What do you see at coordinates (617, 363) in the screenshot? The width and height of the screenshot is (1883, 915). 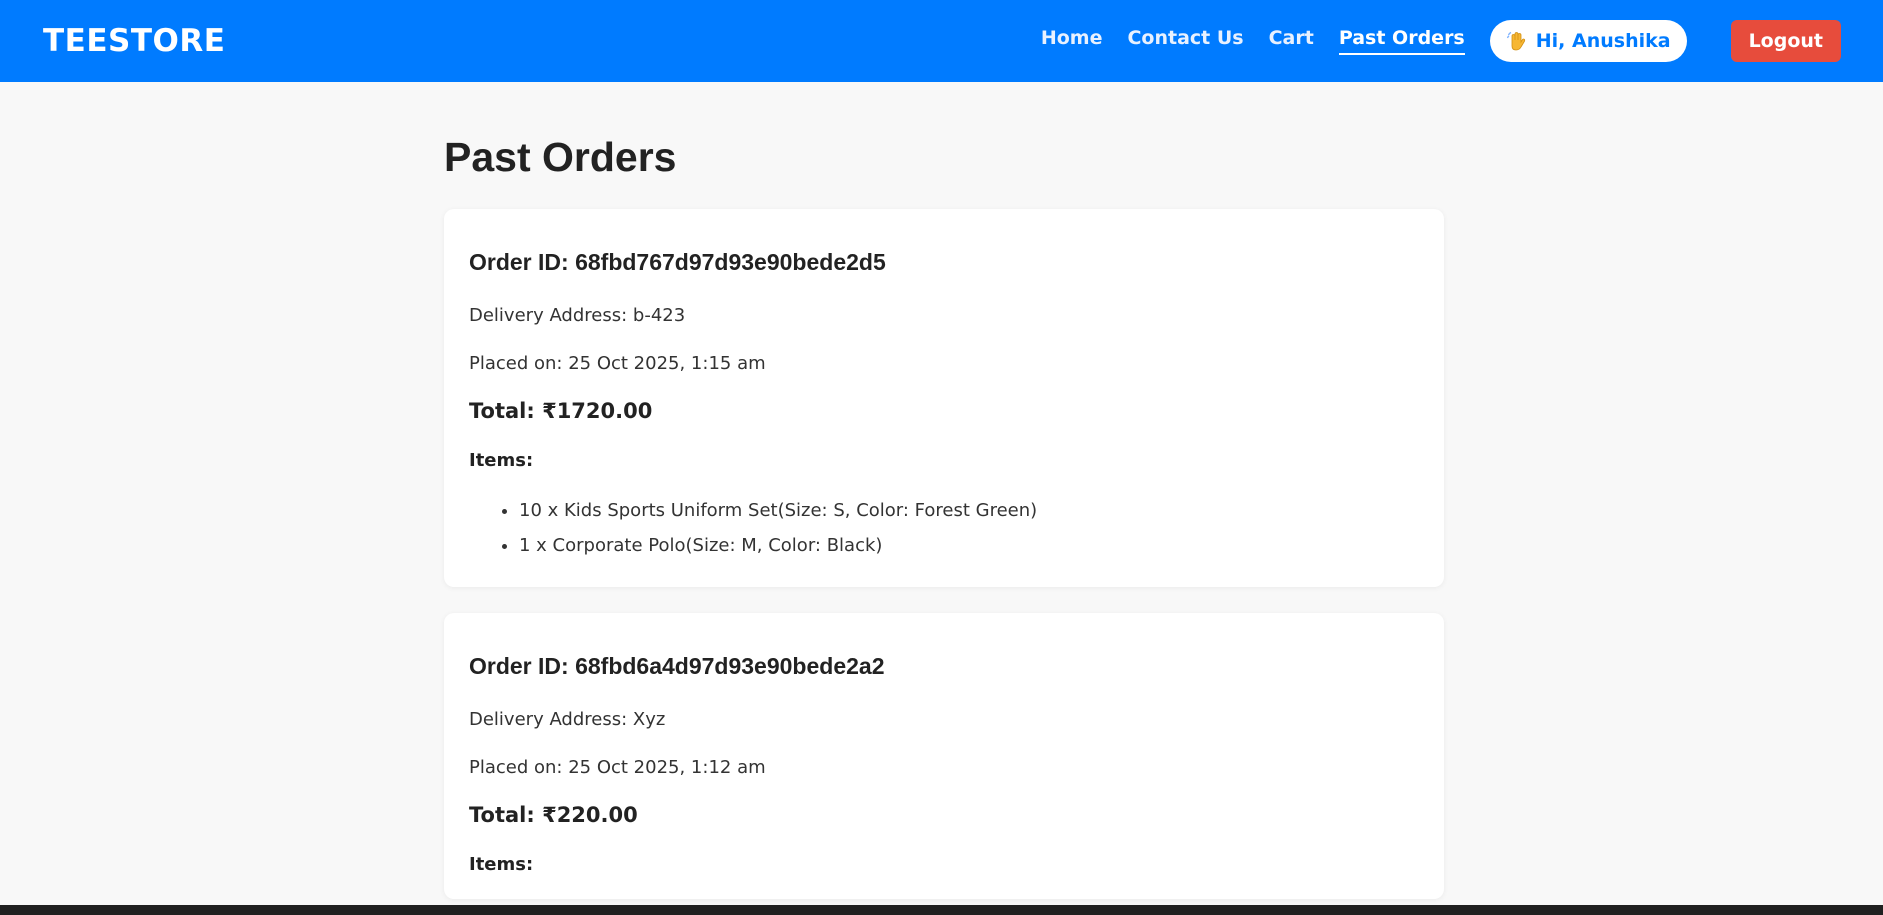 I see `order-date: Placed on: 25 Oct 2025, 1:15 am` at bounding box center [617, 363].